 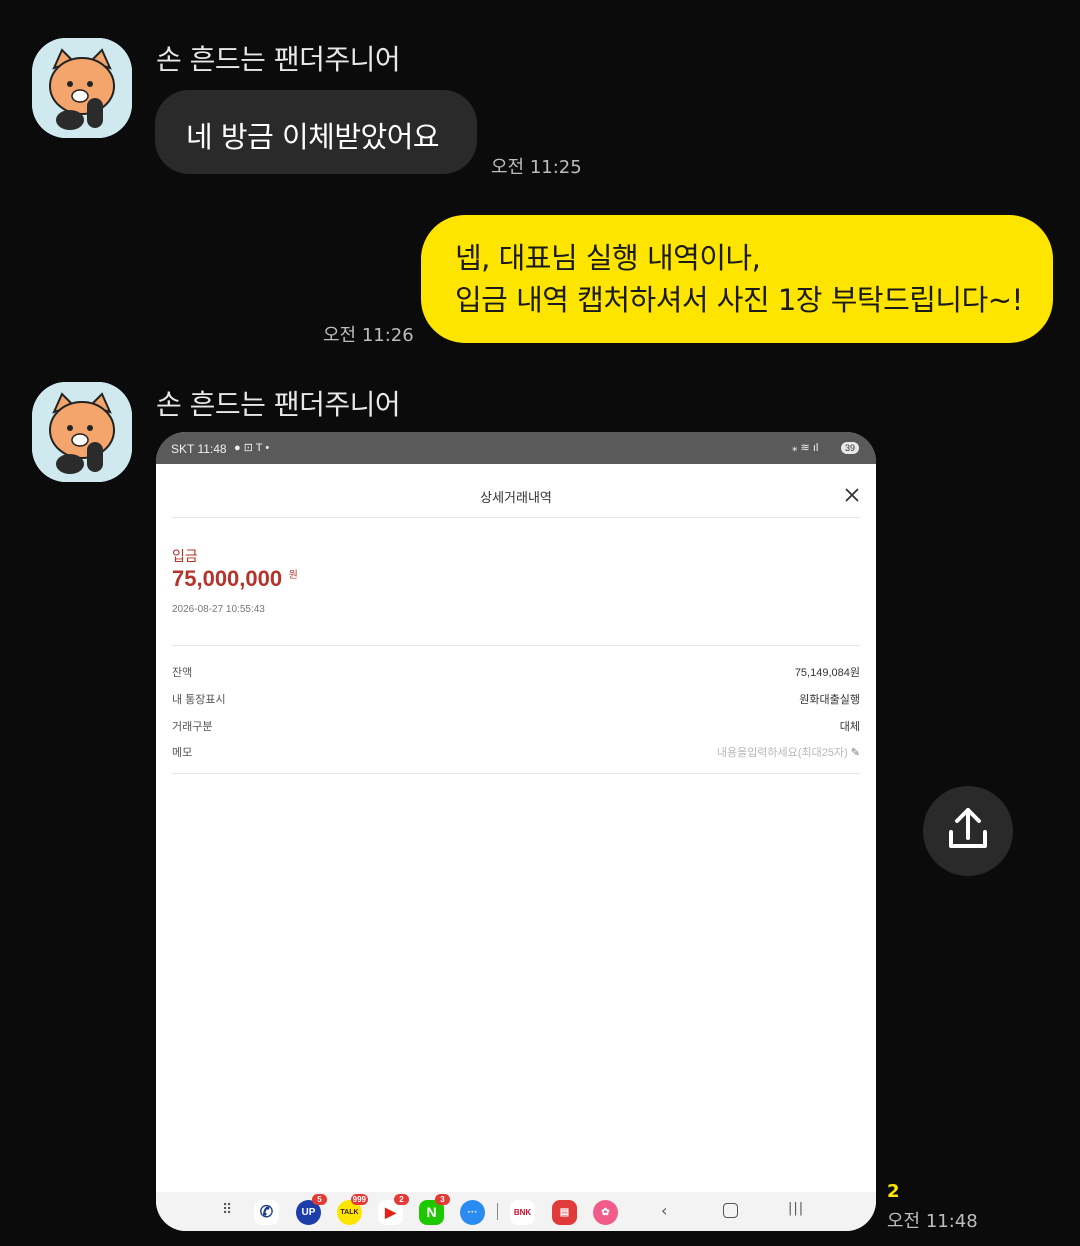 I want to click on app-label: TALK, so click(x=349, y=1212).